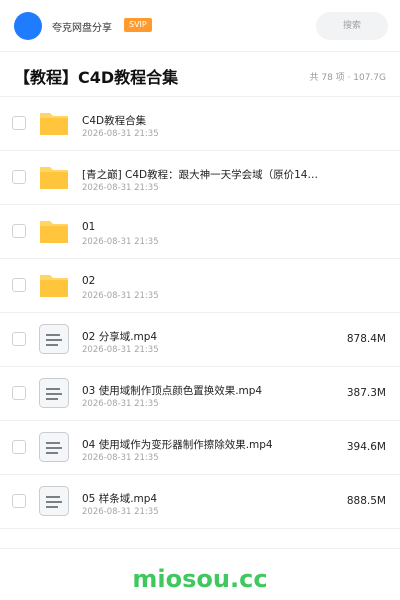 The image size is (400, 600). Describe the element at coordinates (177, 445) in the screenshot. I see `item-name: 04 使用域作为变形器制作擦除效果.mp4` at that location.